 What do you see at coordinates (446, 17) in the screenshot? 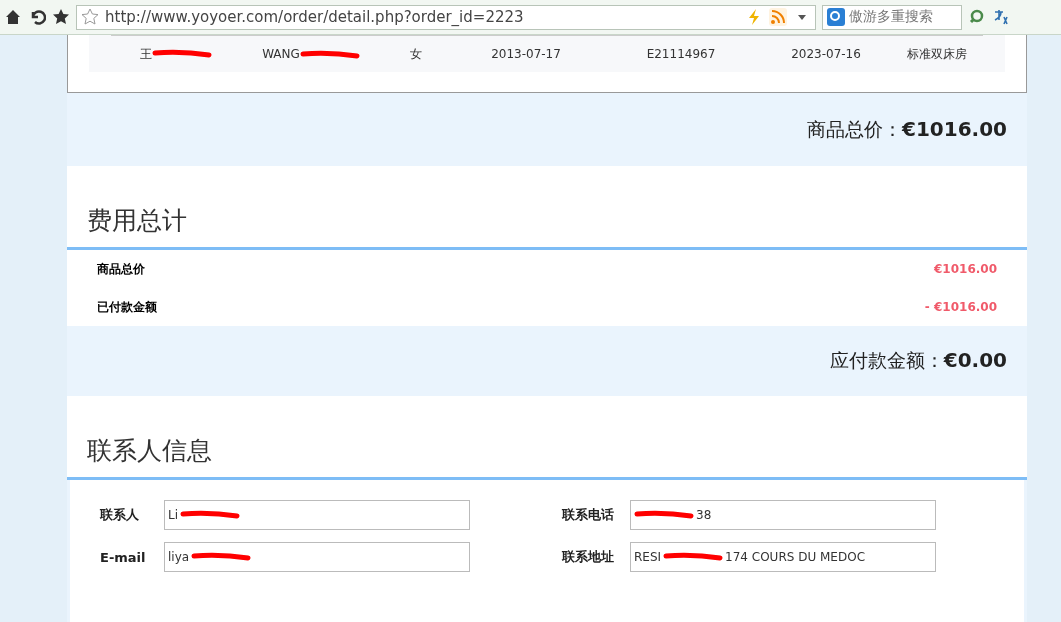
I see `address-bar: http://www.yoyoer.com/order/detail.php?order_id=2223` at bounding box center [446, 17].